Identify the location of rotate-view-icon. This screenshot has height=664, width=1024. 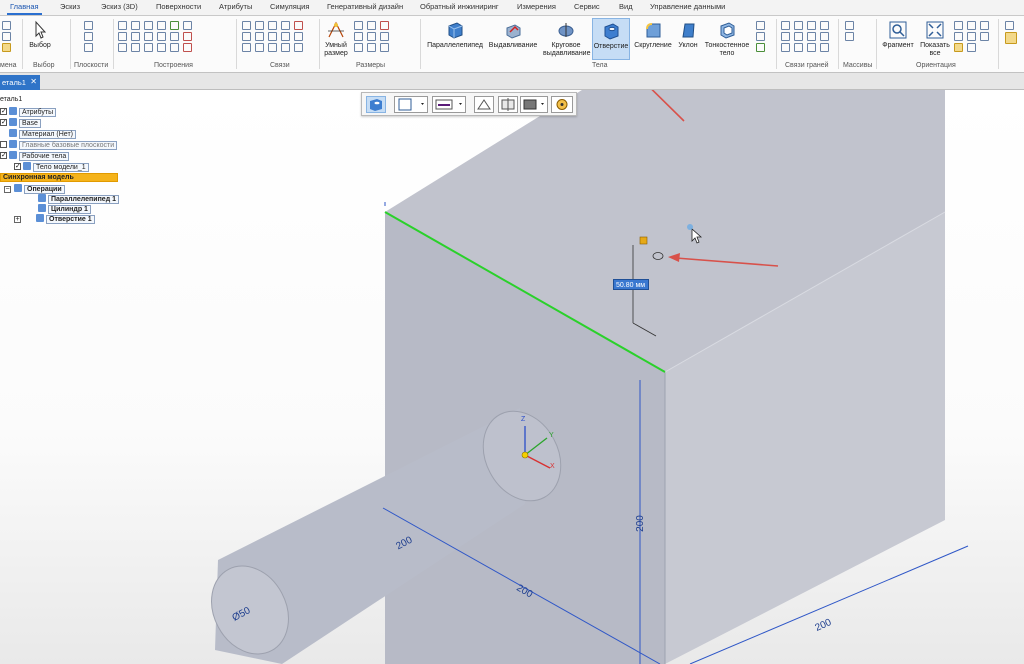
(984, 25).